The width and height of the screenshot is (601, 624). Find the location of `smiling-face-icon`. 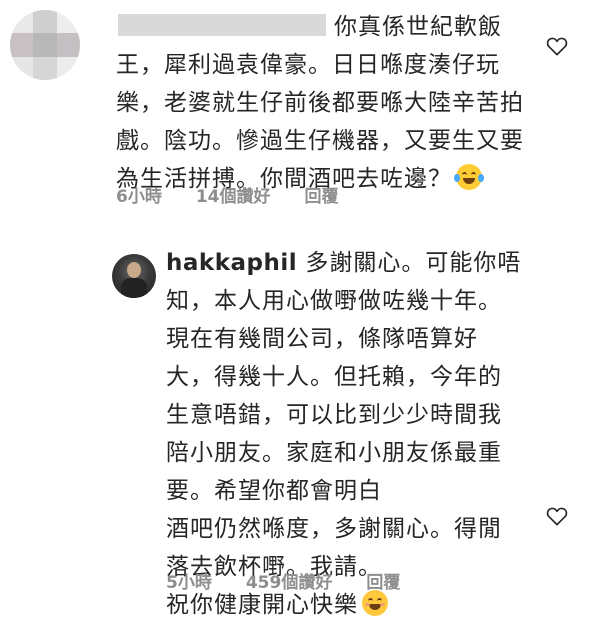

smiling-face-icon is located at coordinates (375, 603).